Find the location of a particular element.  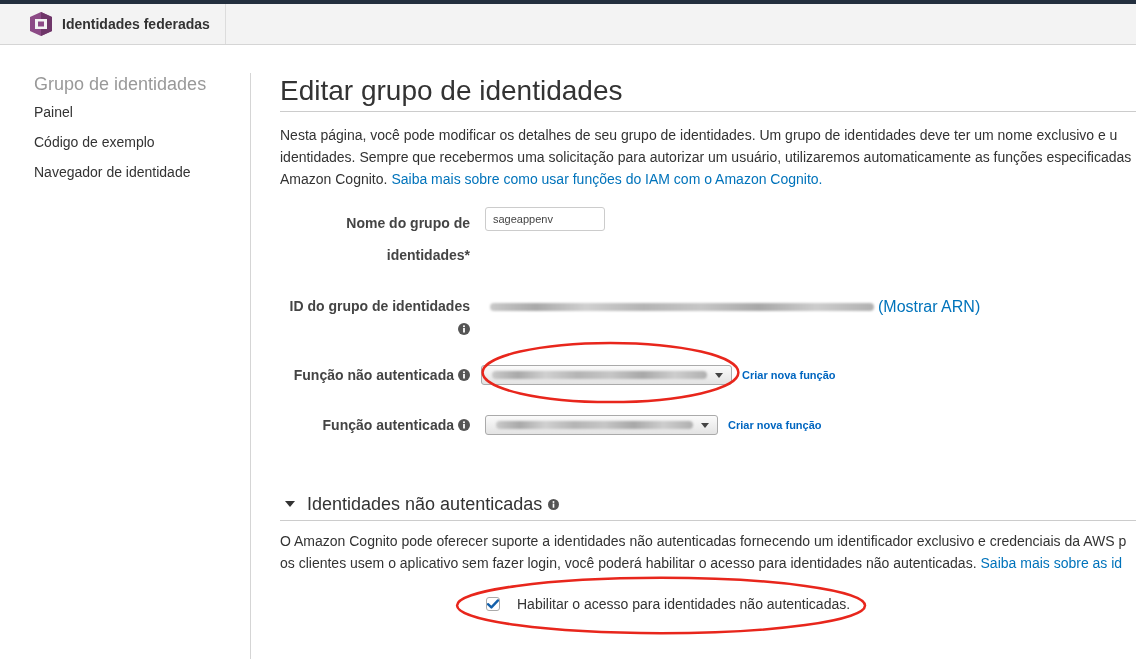

field-label: ID do grupo de identidades is located at coordinates (379, 317).